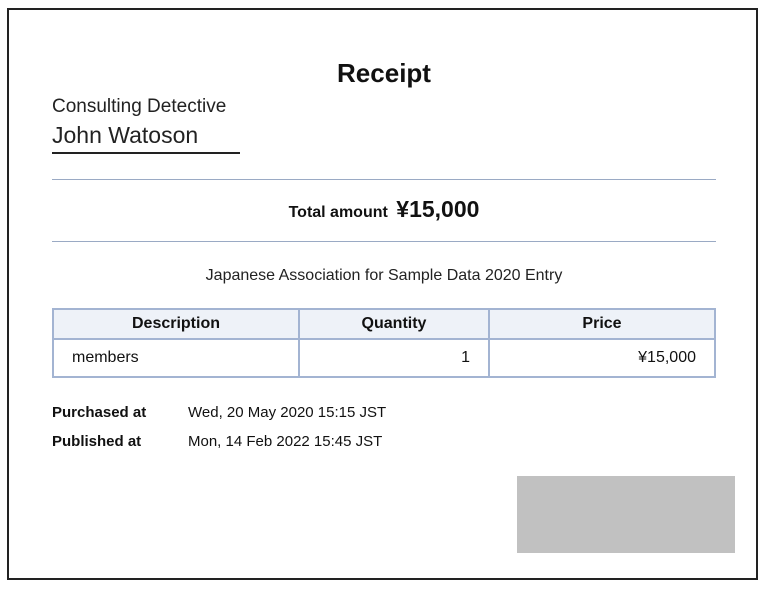  What do you see at coordinates (394, 324) in the screenshot?
I see `header-quantity: Quantity` at bounding box center [394, 324].